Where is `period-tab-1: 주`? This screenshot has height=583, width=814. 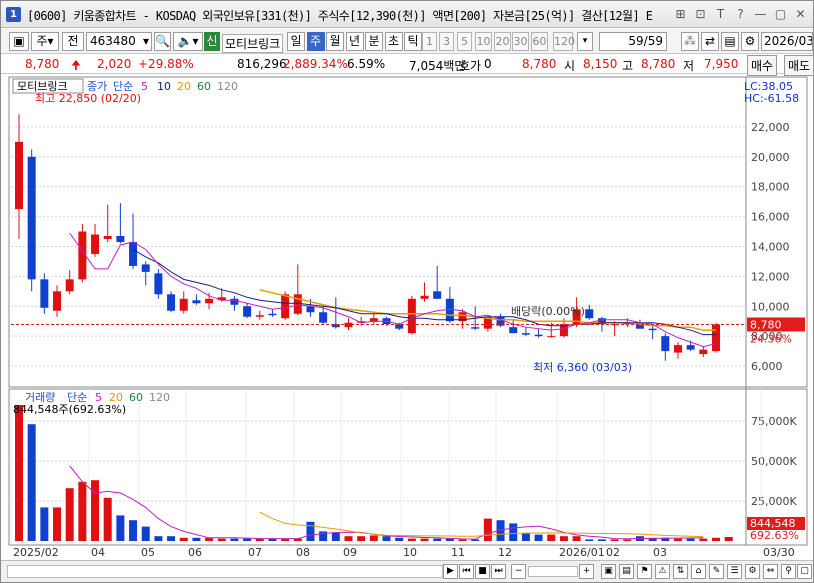 period-tab-1: 주 is located at coordinates (315, 41).